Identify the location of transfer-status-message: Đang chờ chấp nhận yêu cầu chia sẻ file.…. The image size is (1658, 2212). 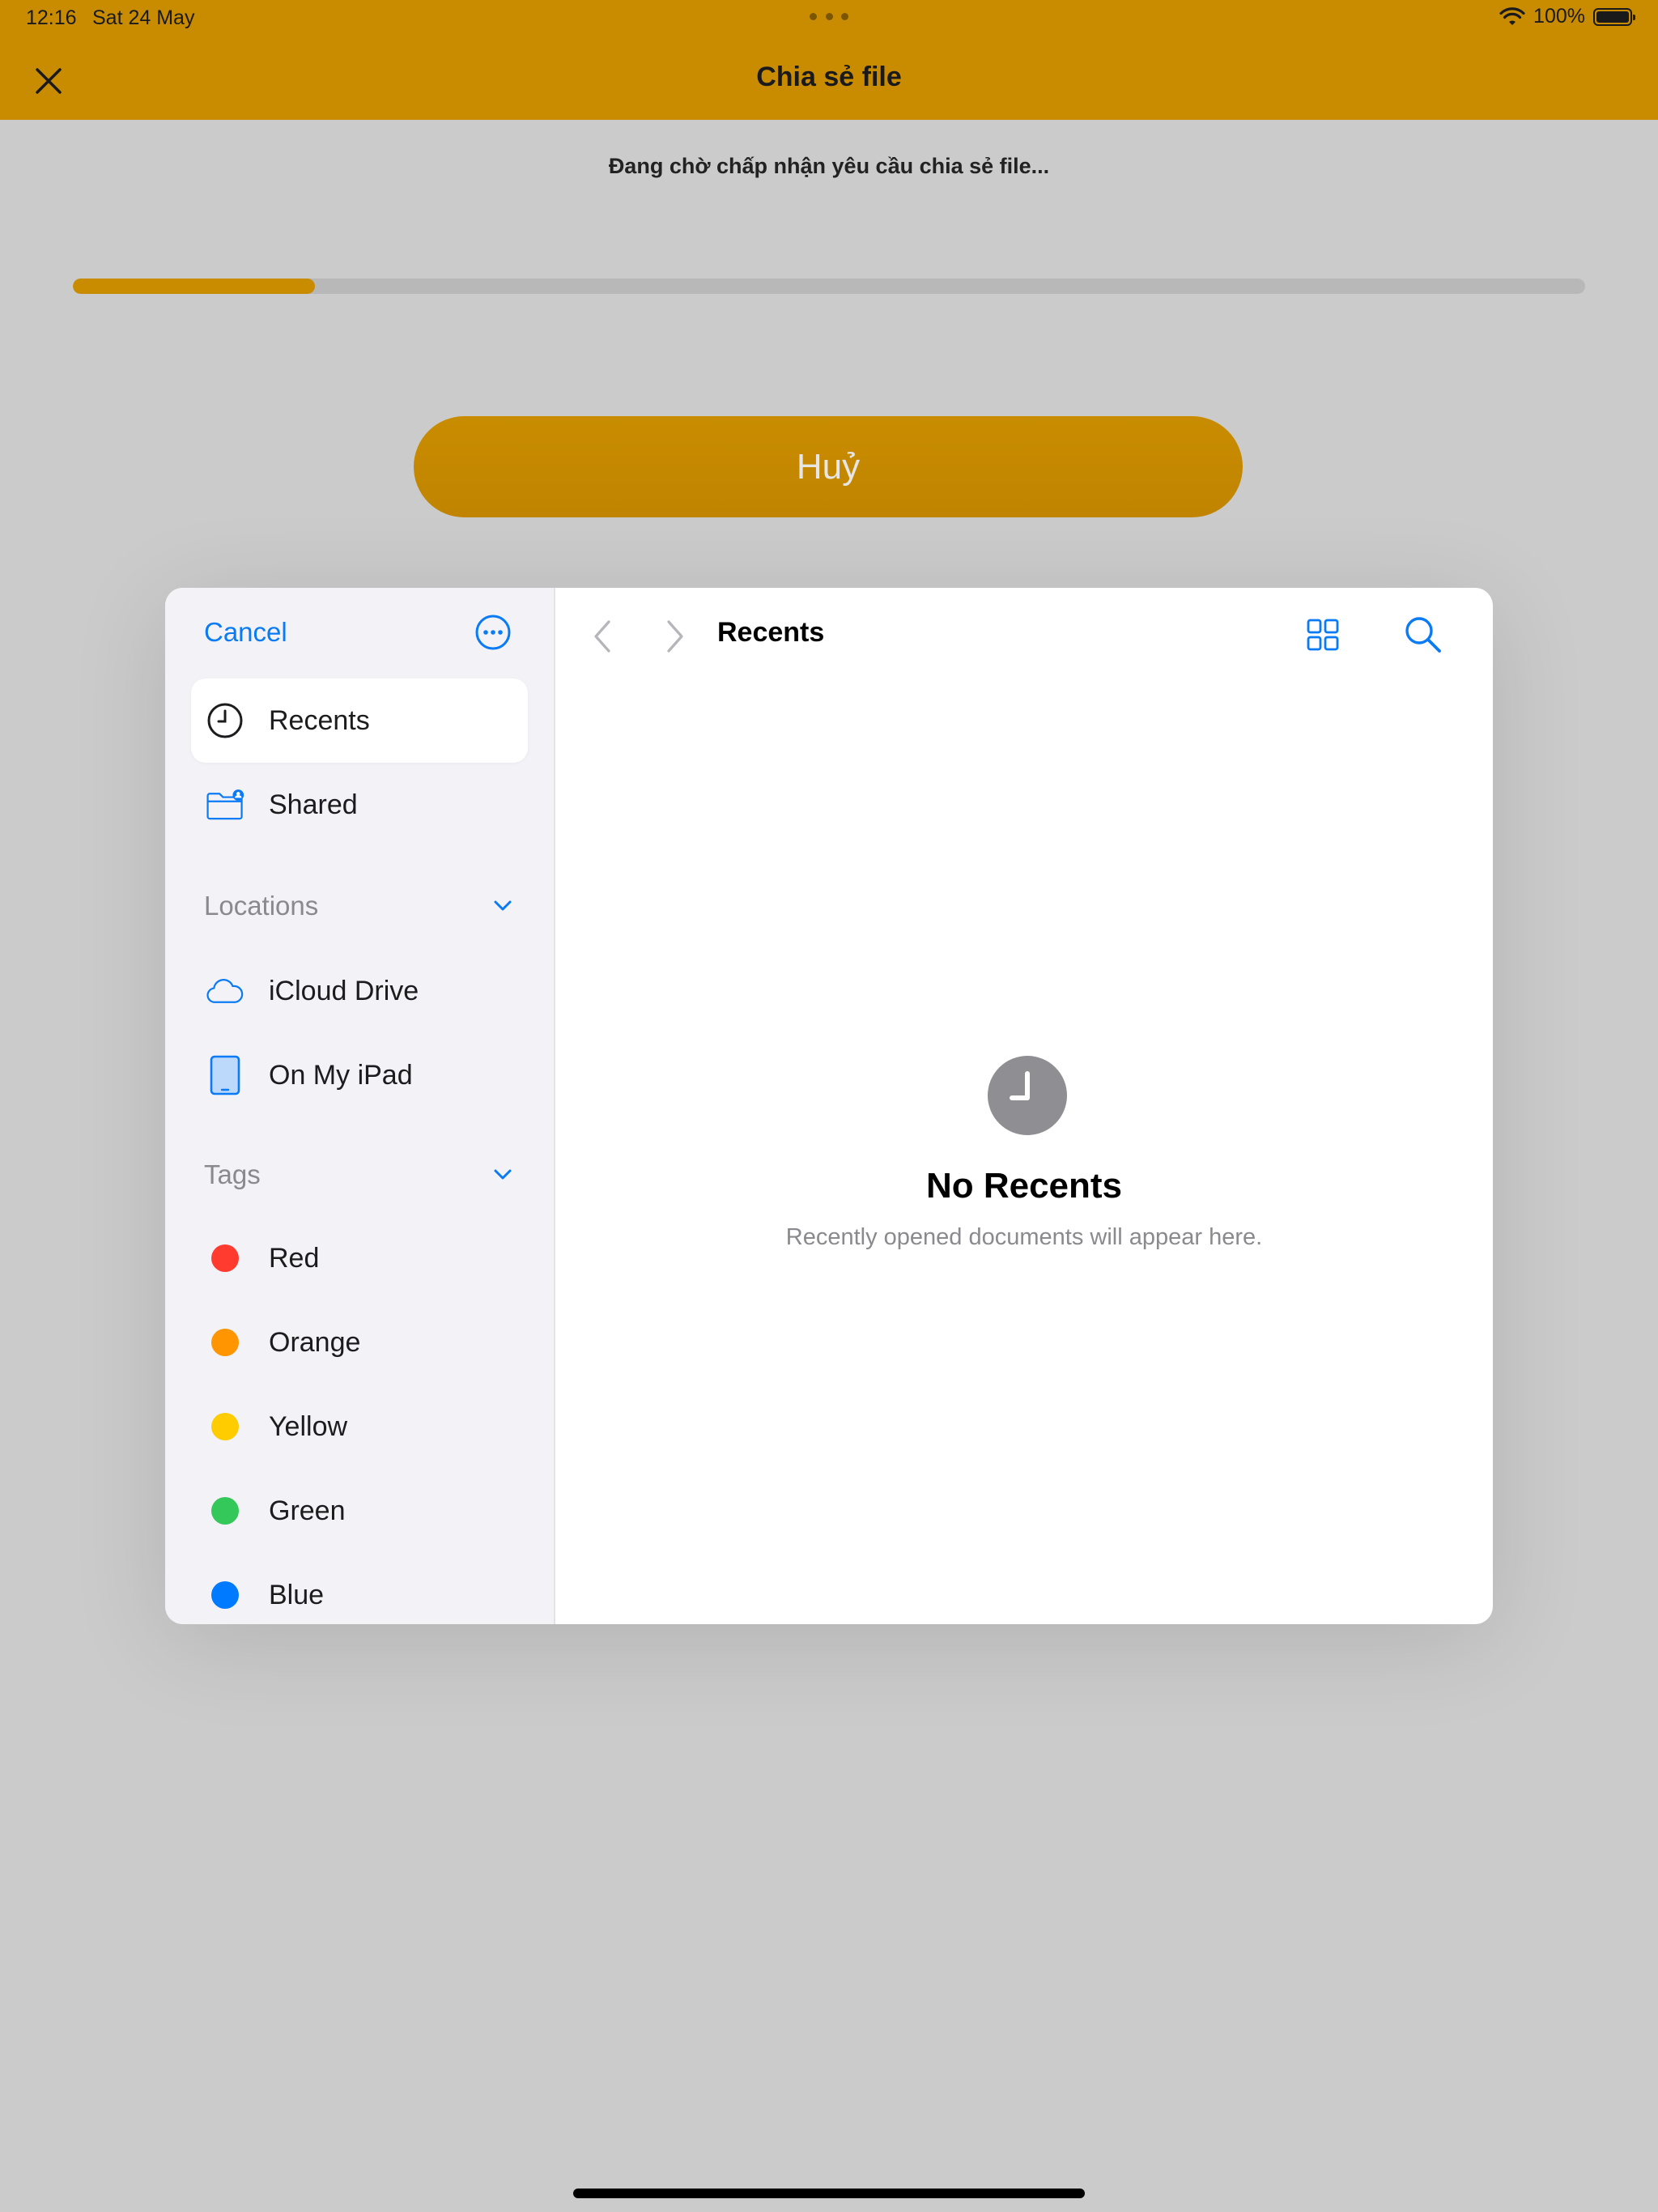
(829, 166).